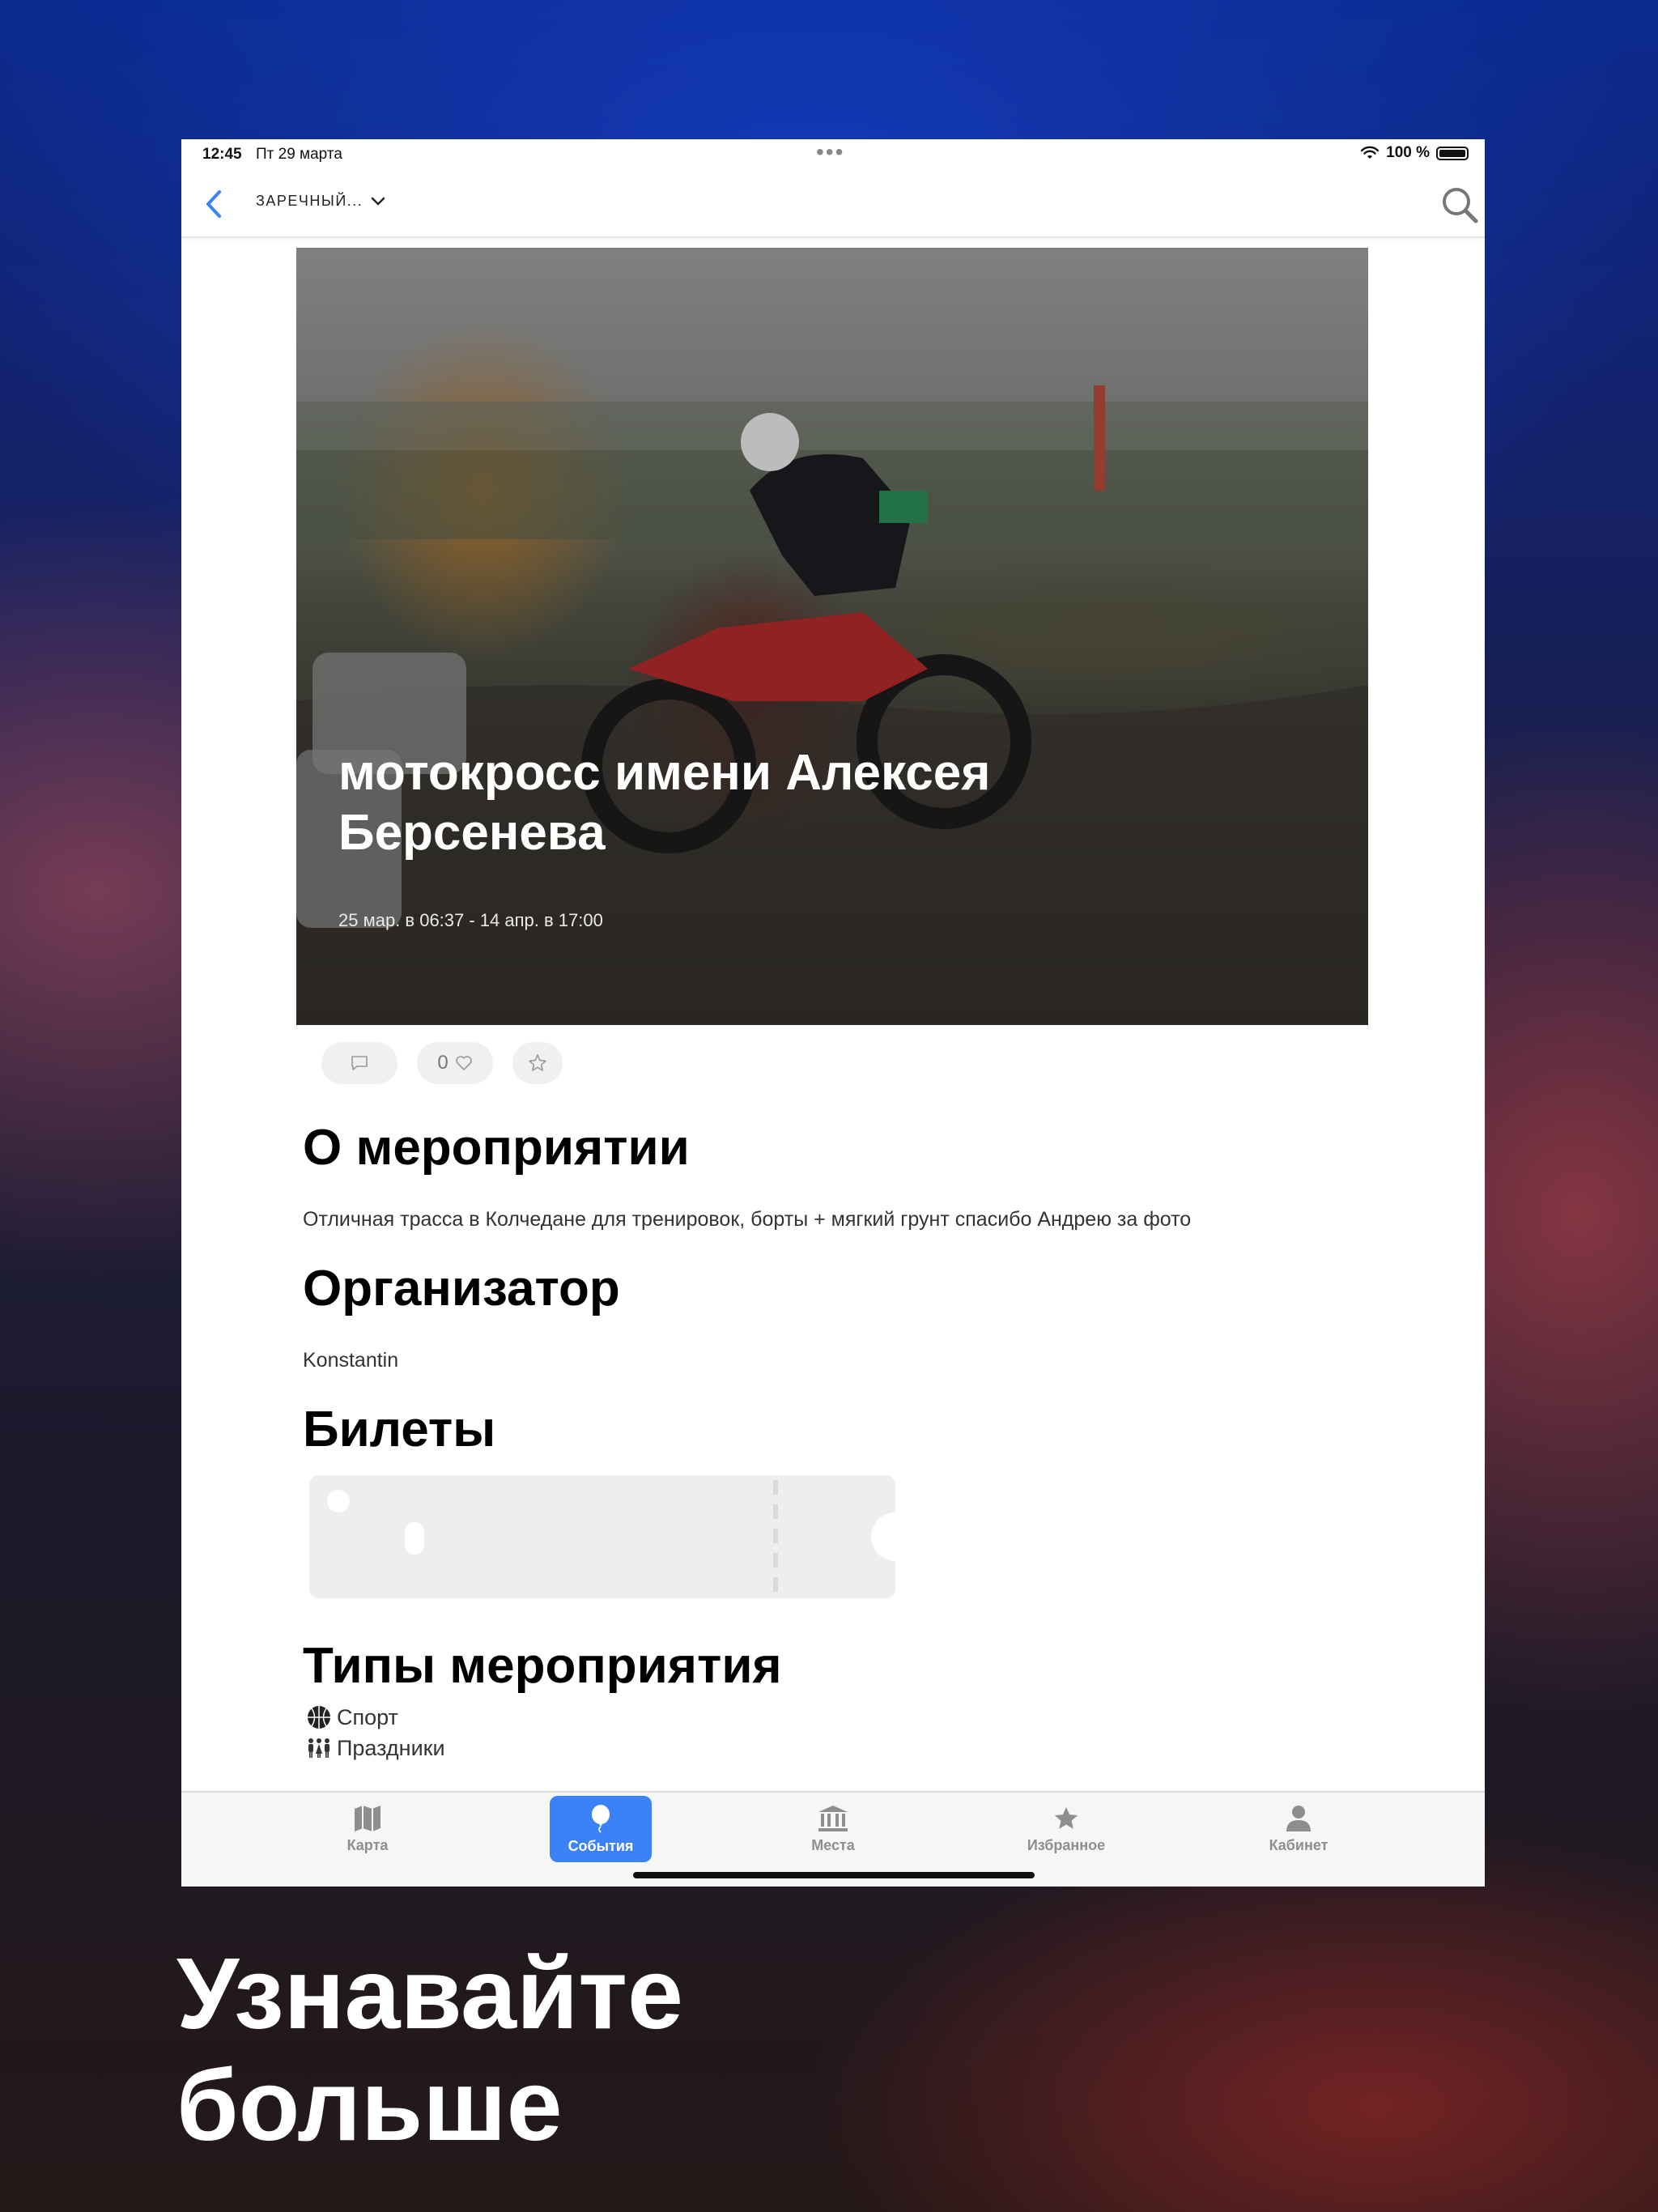 This screenshot has height=2212, width=1658. I want to click on organizer-name: Konstantin, so click(350, 1361).